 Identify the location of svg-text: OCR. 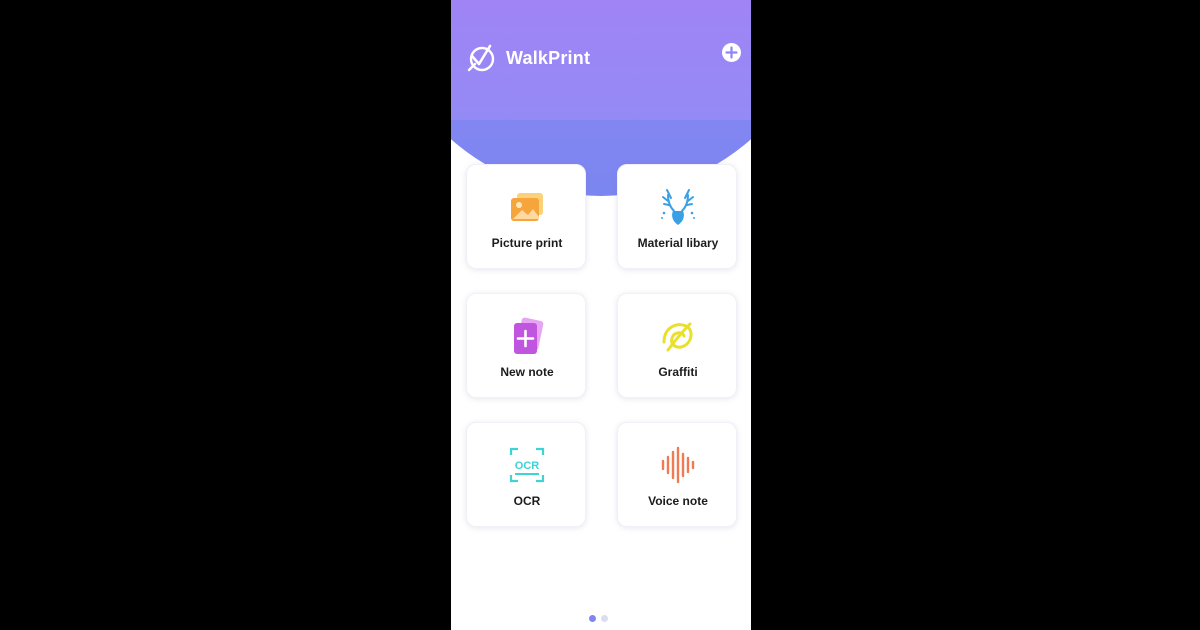
(527, 466).